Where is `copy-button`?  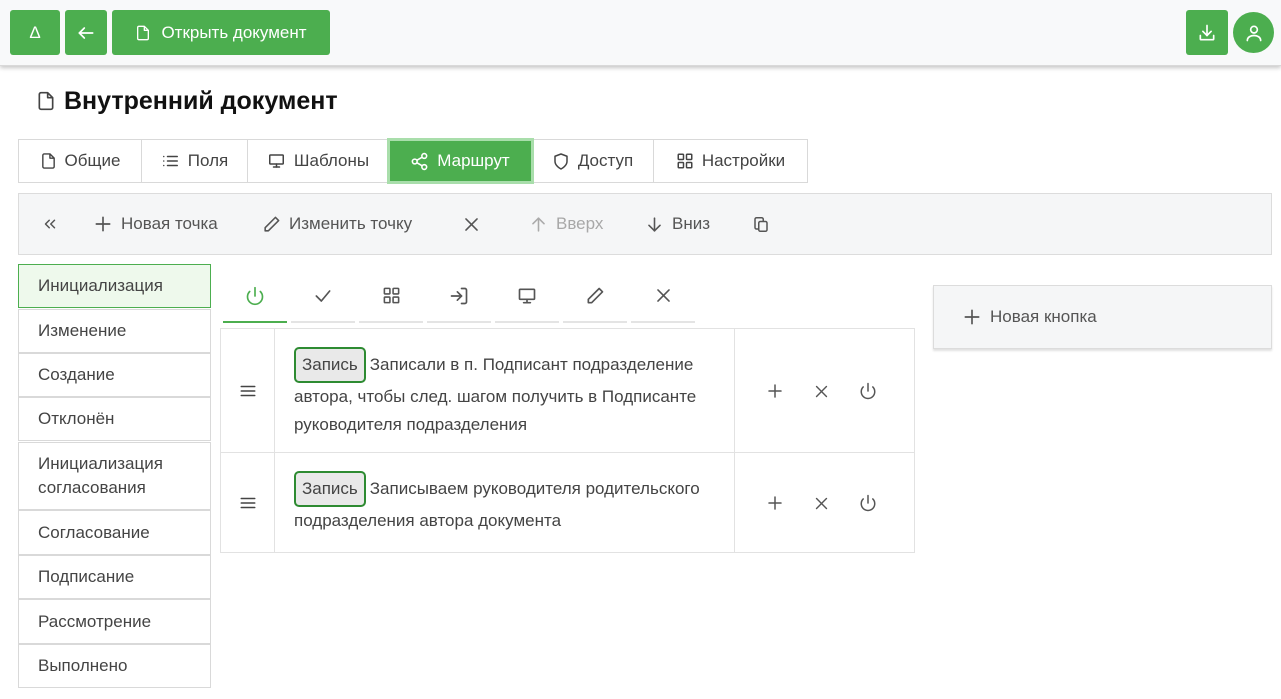 copy-button is located at coordinates (761, 224).